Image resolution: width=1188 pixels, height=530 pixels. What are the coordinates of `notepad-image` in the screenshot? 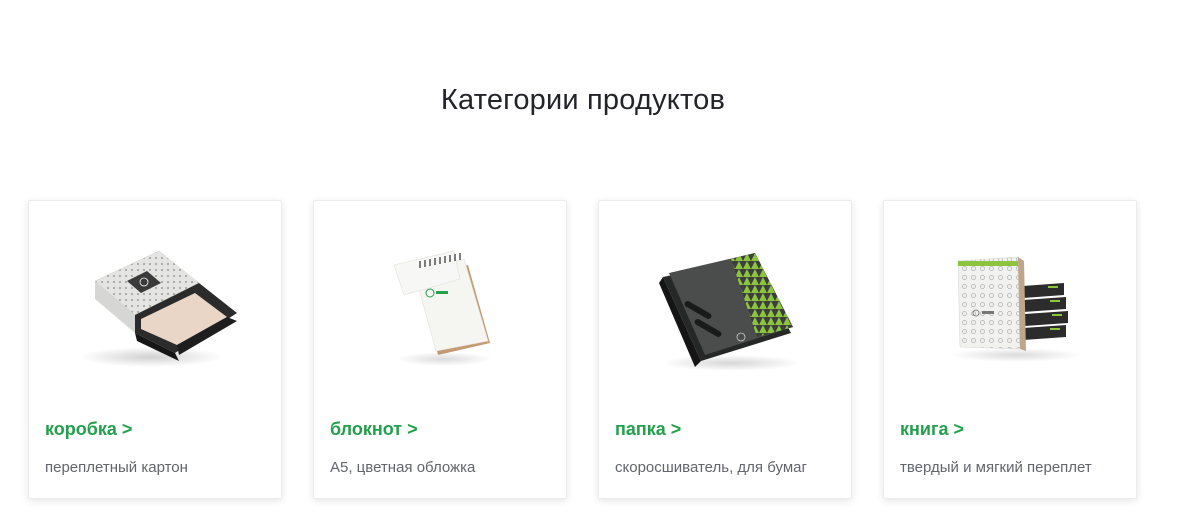 It's located at (442, 308).